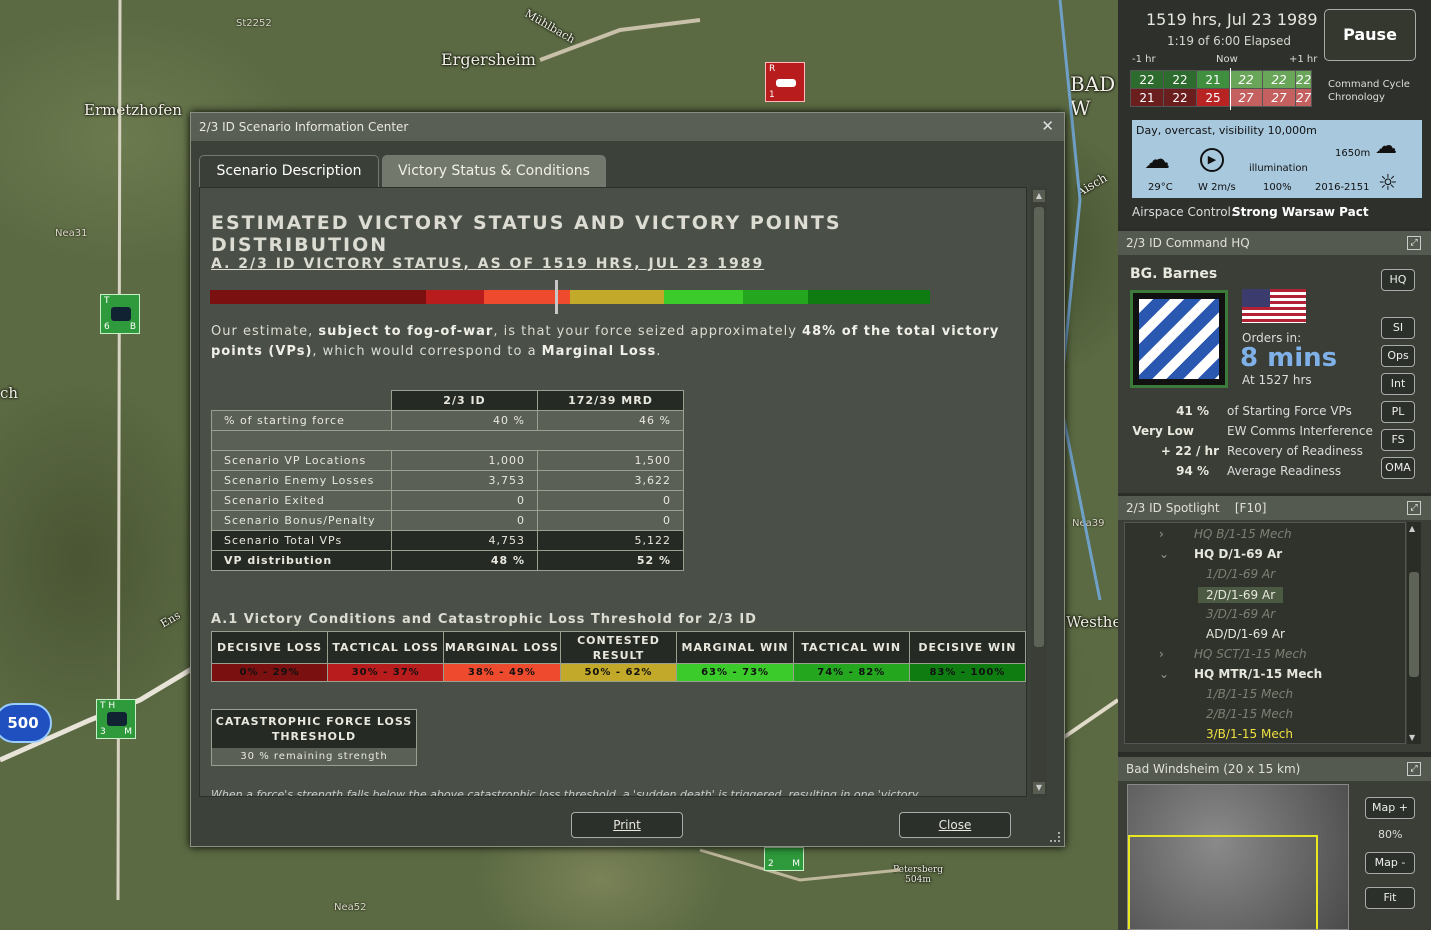 The width and height of the screenshot is (1431, 930). What do you see at coordinates (556, 297) in the screenshot?
I see `victory-status-marker` at bounding box center [556, 297].